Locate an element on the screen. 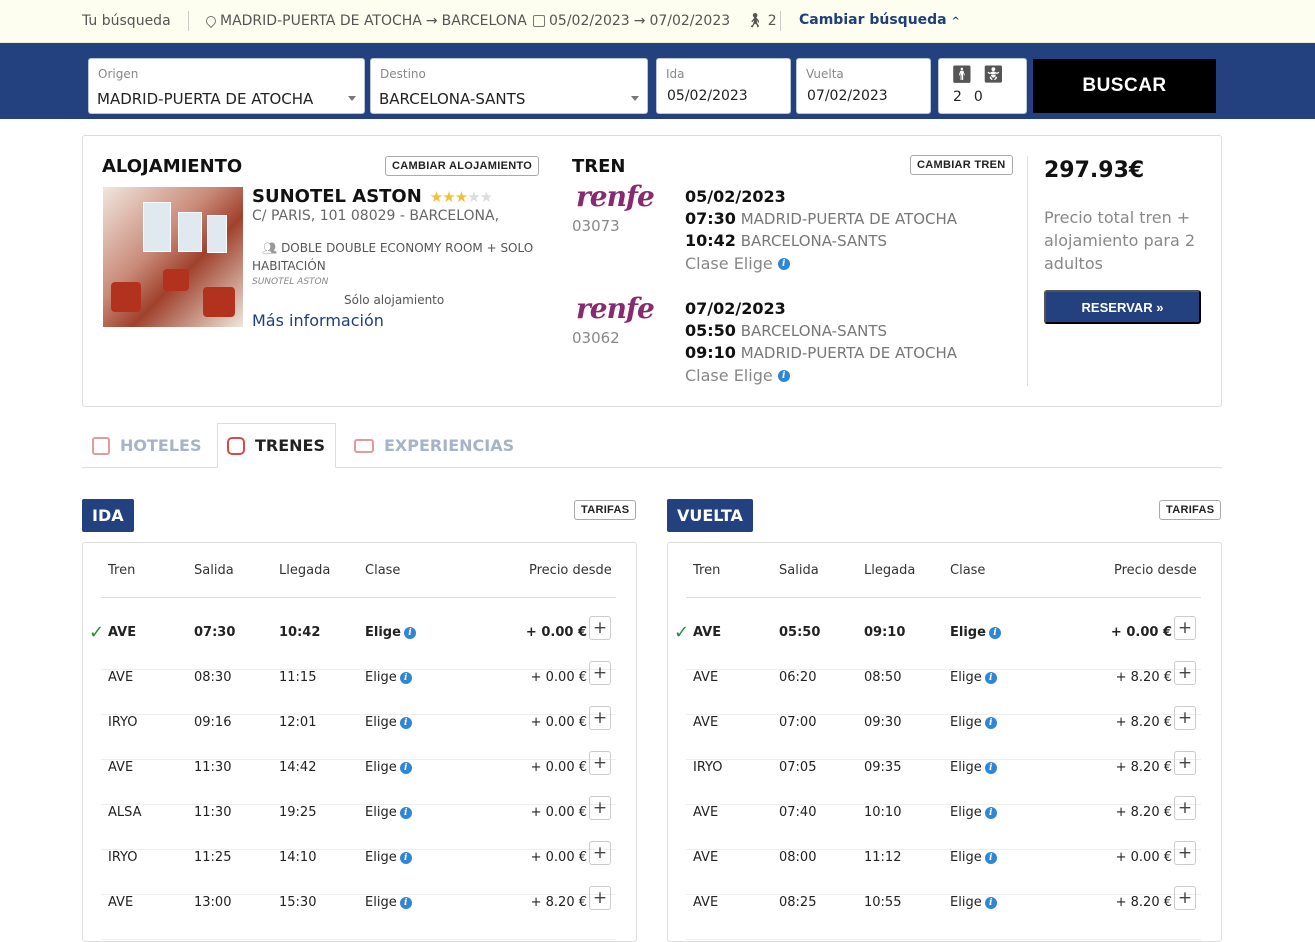 This screenshot has height=942, width=1315. passengers-field: 🚹︎ 🚼︎ 2 0 is located at coordinates (982, 86).